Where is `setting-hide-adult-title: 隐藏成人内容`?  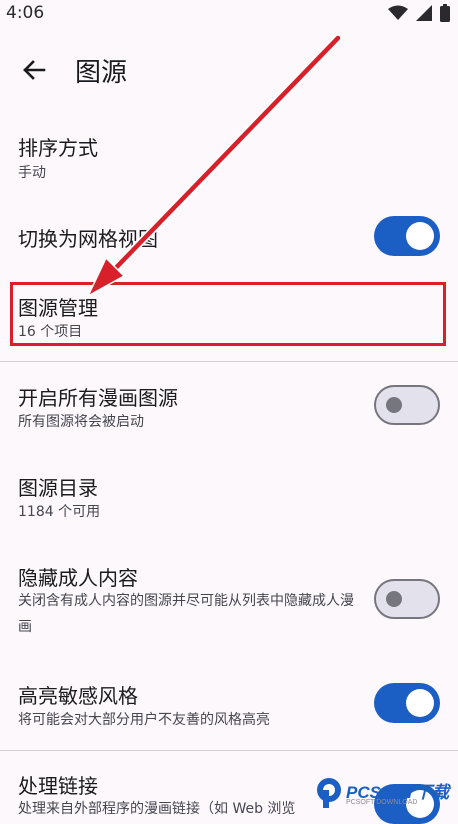 setting-hide-adult-title: 隐藏成人内容 is located at coordinates (78, 578).